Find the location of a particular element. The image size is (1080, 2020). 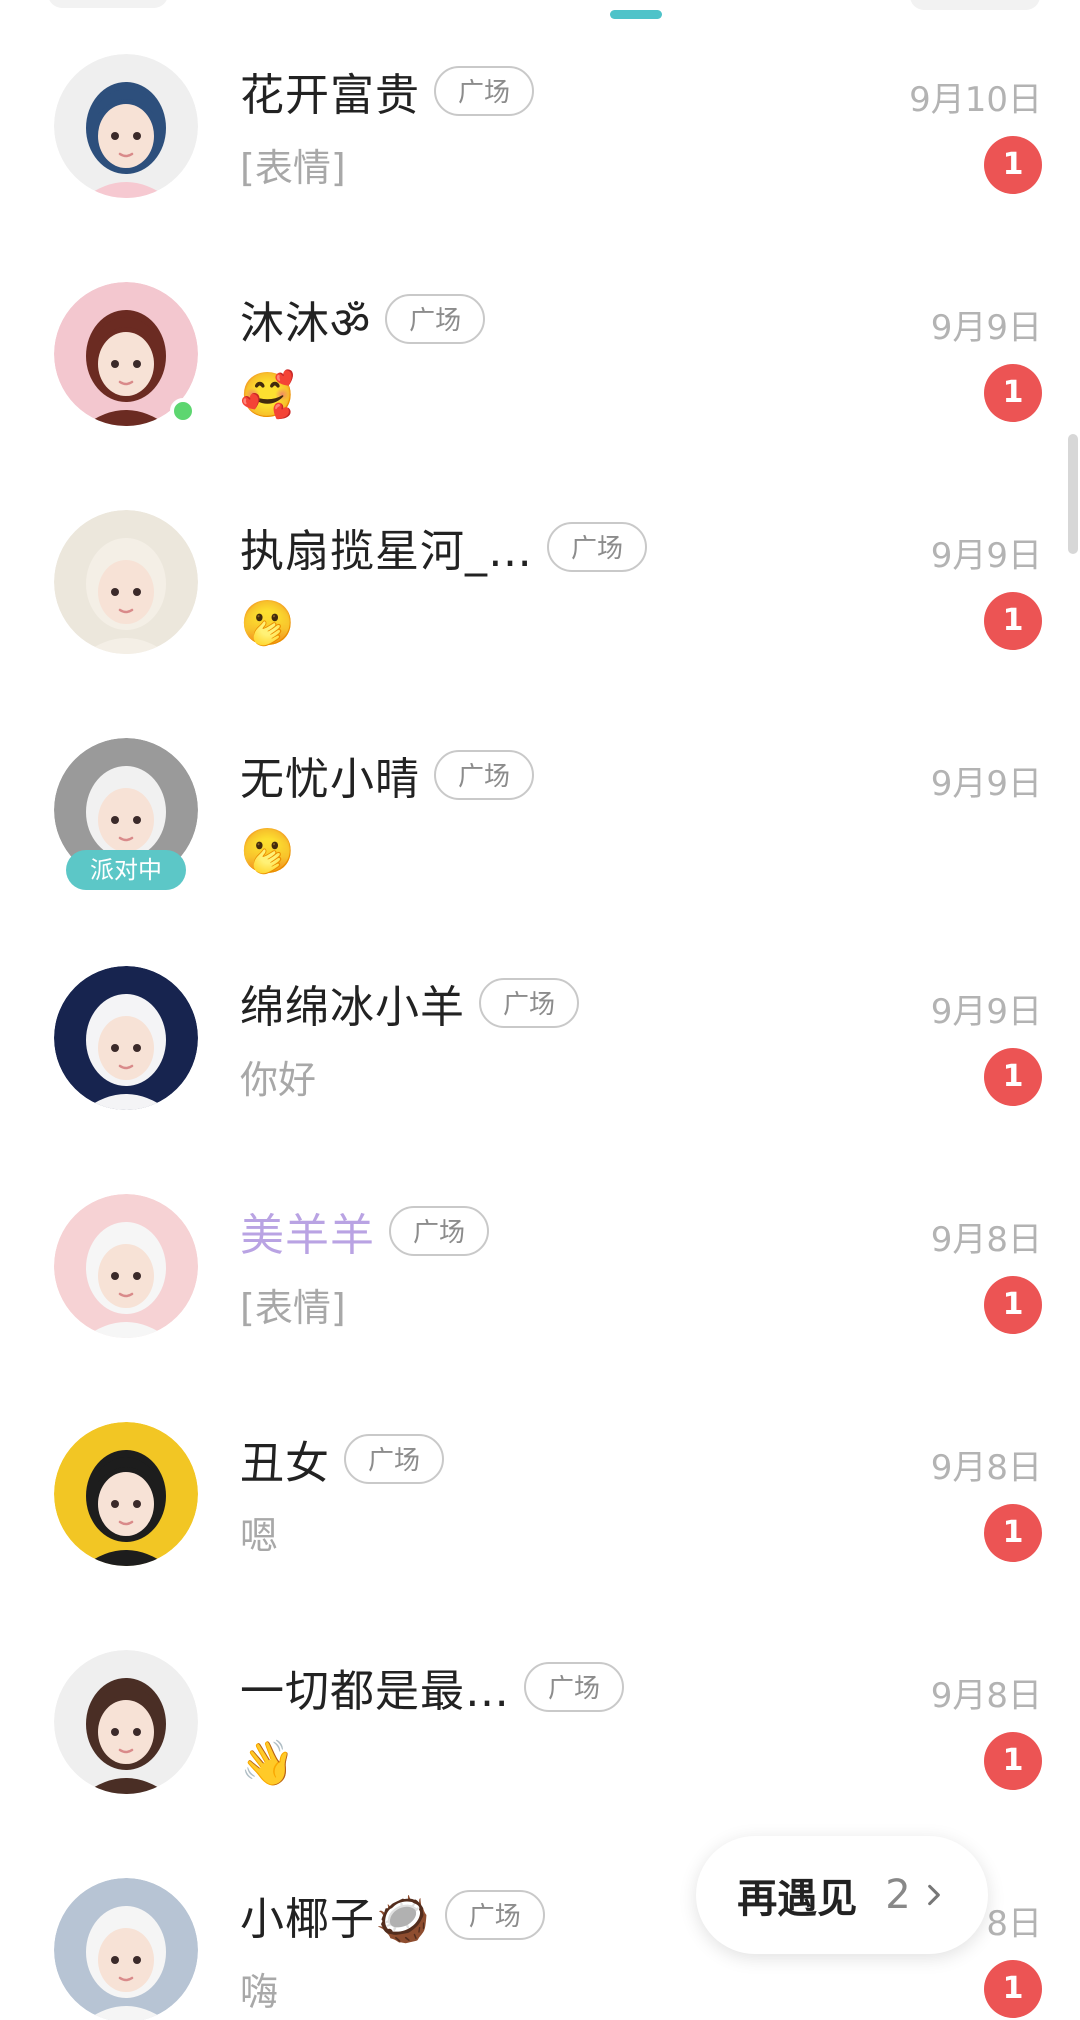

conversation-row: 沐沐ॐ 广场 9月9日 🥰 1 is located at coordinates (540, 390).